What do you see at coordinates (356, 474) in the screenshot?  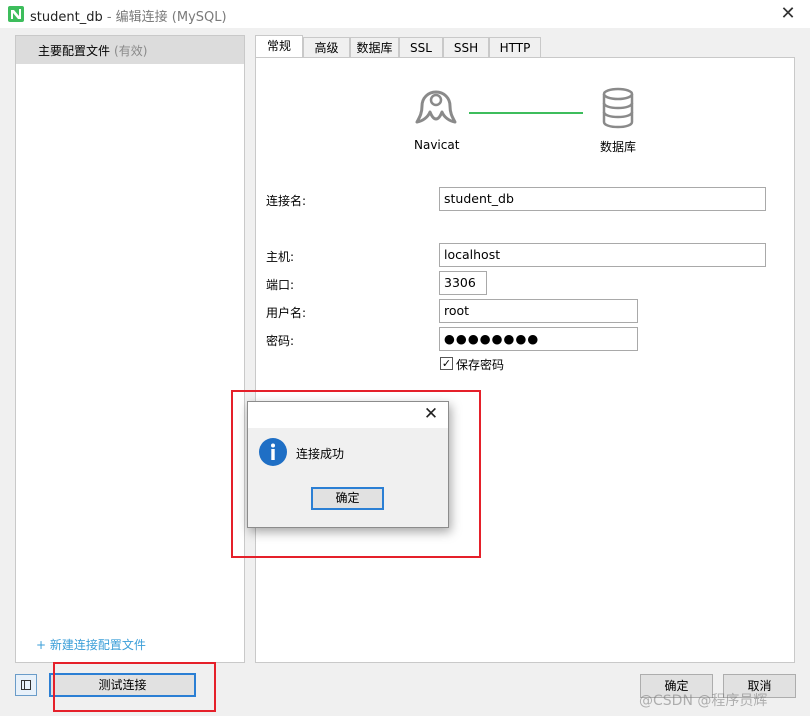 I see `highlight-box-dialog` at bounding box center [356, 474].